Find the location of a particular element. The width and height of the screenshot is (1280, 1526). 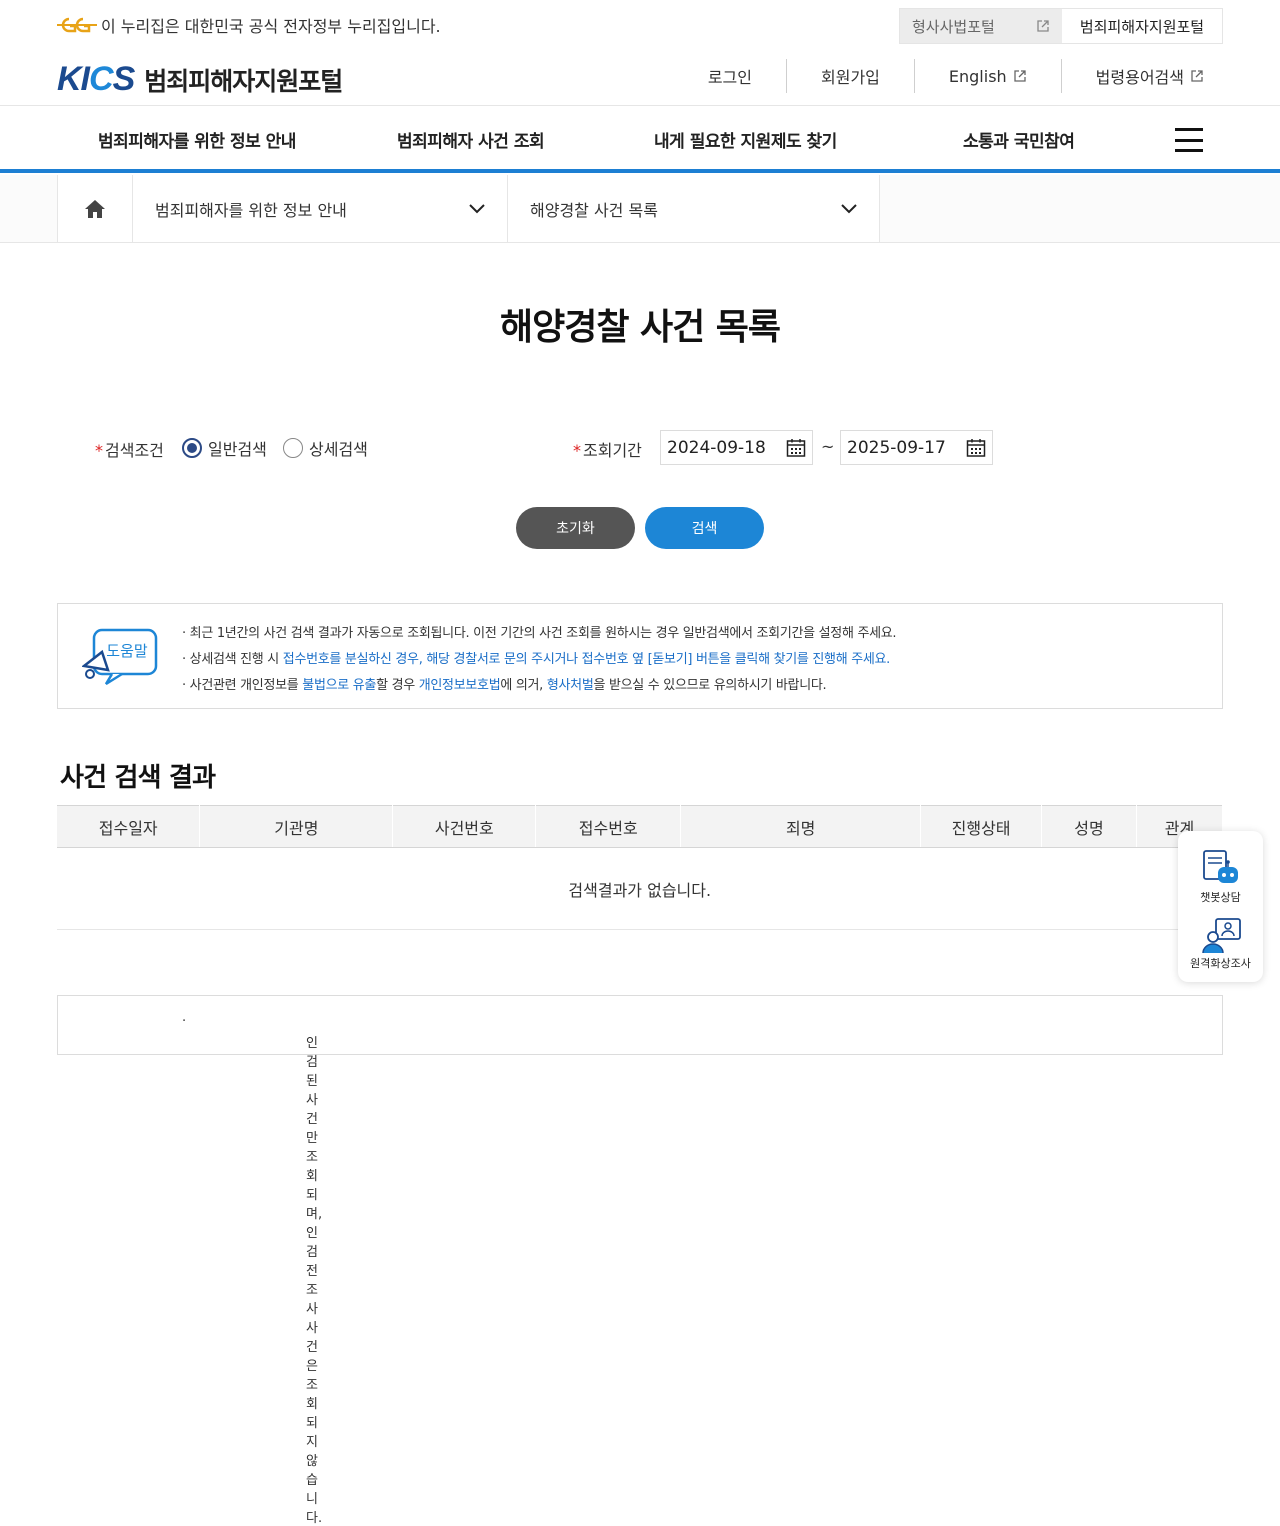

link-label: 범죄피해자지원포털 is located at coordinates (1142, 26).